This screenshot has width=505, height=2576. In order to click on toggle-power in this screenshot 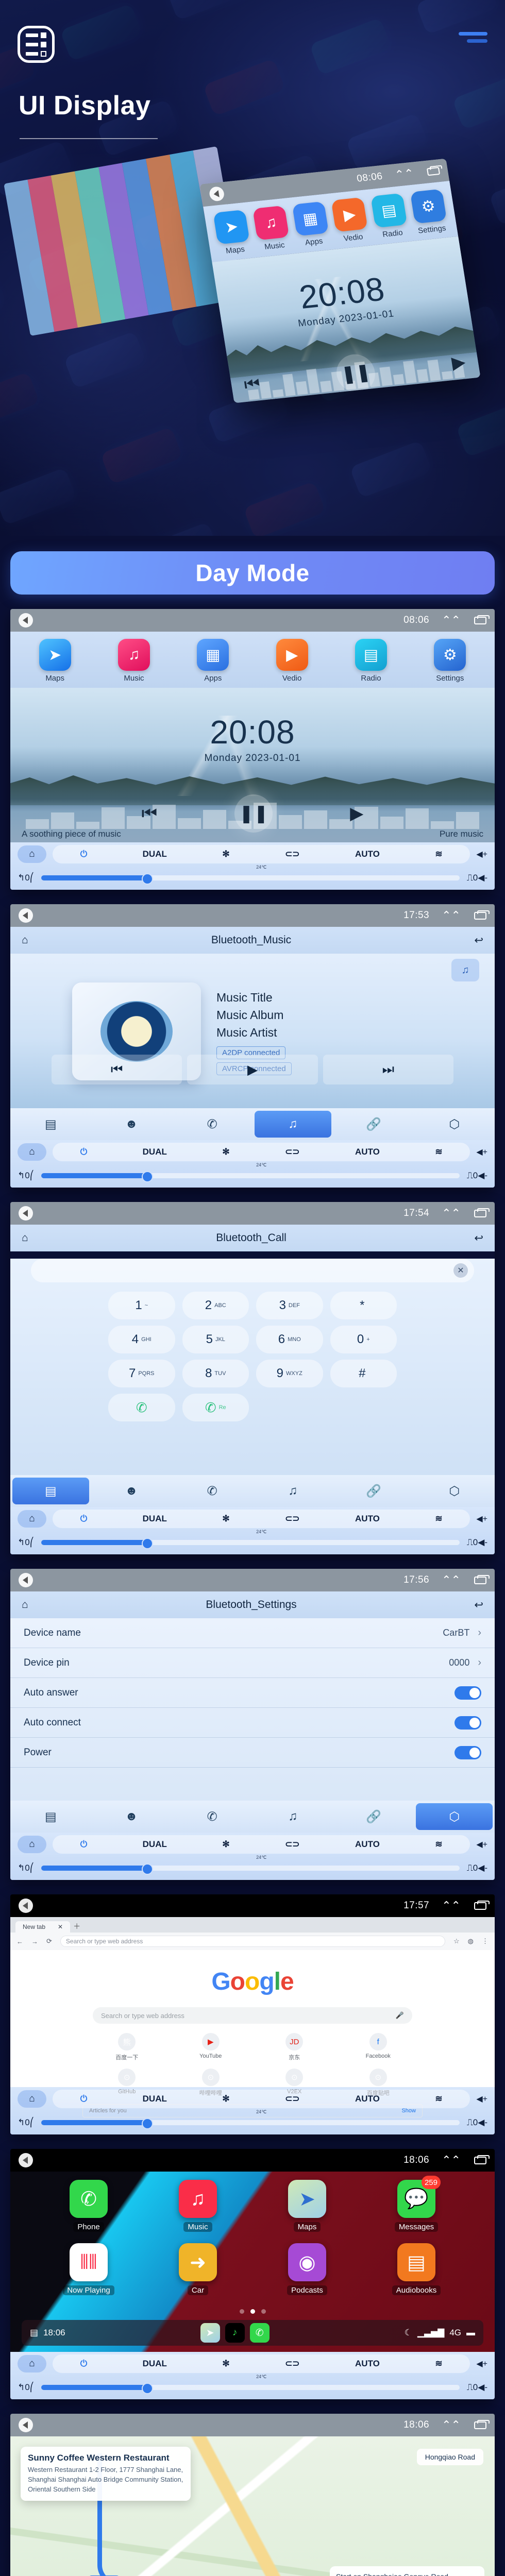, I will do `click(467, 1752)`.